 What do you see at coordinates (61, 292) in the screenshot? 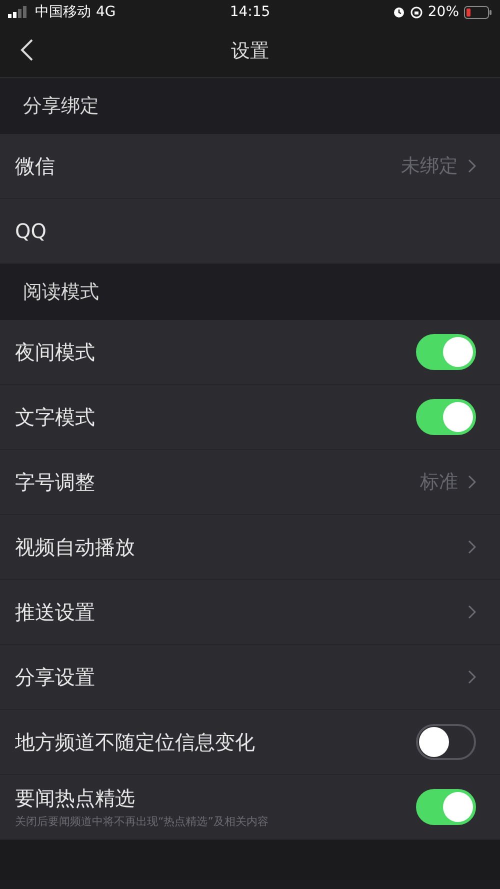
I see `section-header: 阅读模式` at bounding box center [61, 292].